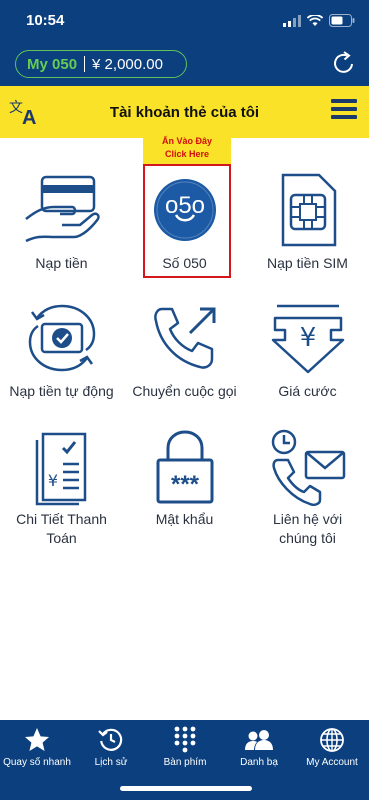 The width and height of the screenshot is (369, 800). What do you see at coordinates (307, 528) in the screenshot?
I see `tile-label: Liên hệ với chúng tôi` at bounding box center [307, 528].